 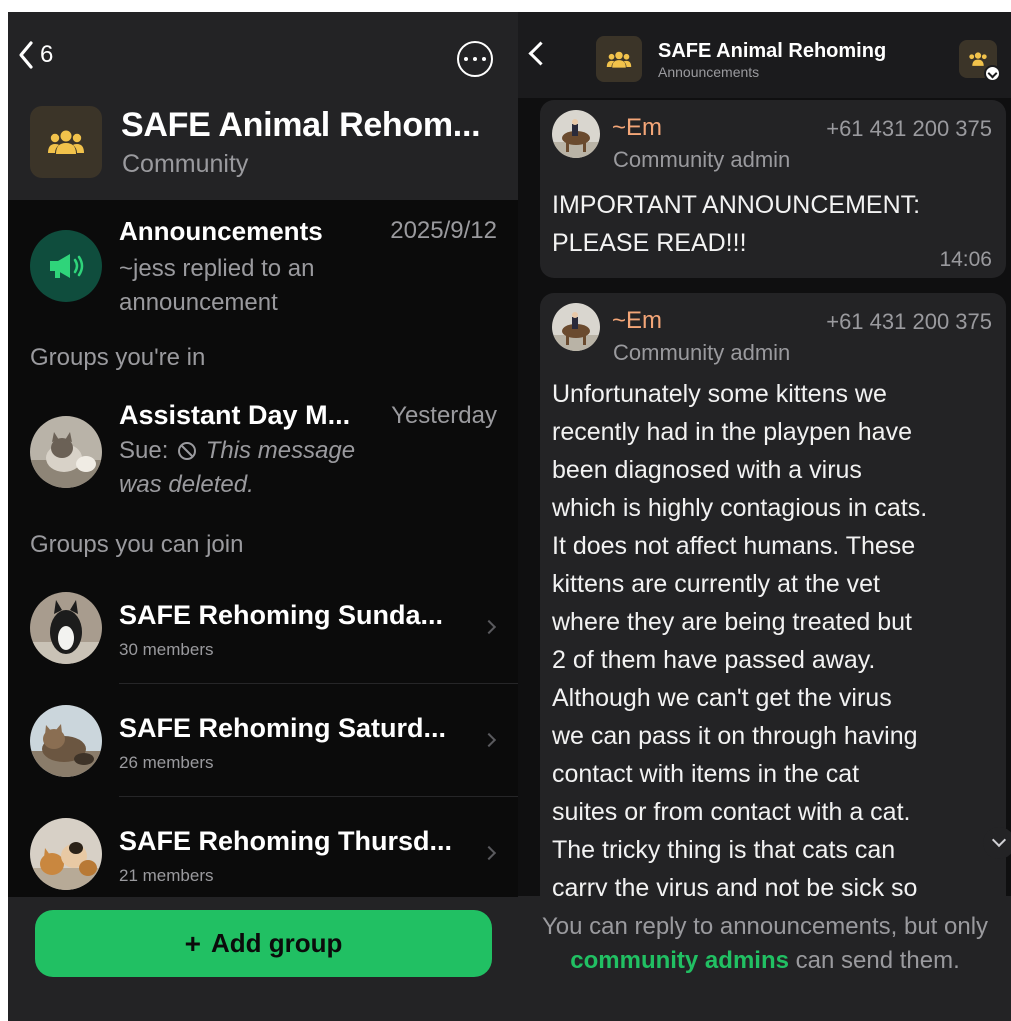 I want to click on joinable-group-row: SAFE Rehoming Sunda... 30 members, so click(x=263, y=633).